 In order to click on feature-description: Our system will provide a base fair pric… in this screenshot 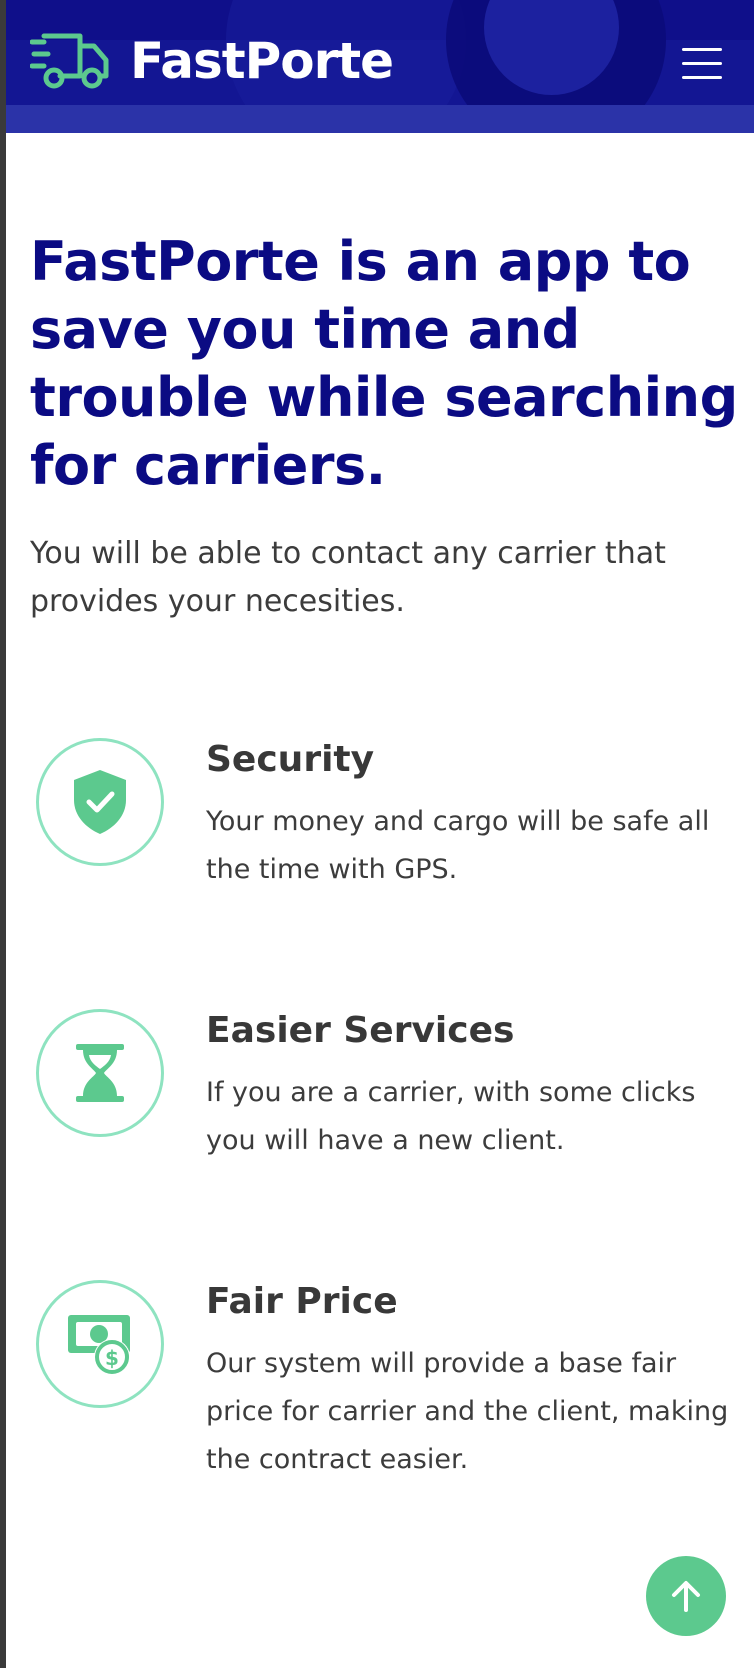, I will do `click(467, 1411)`.